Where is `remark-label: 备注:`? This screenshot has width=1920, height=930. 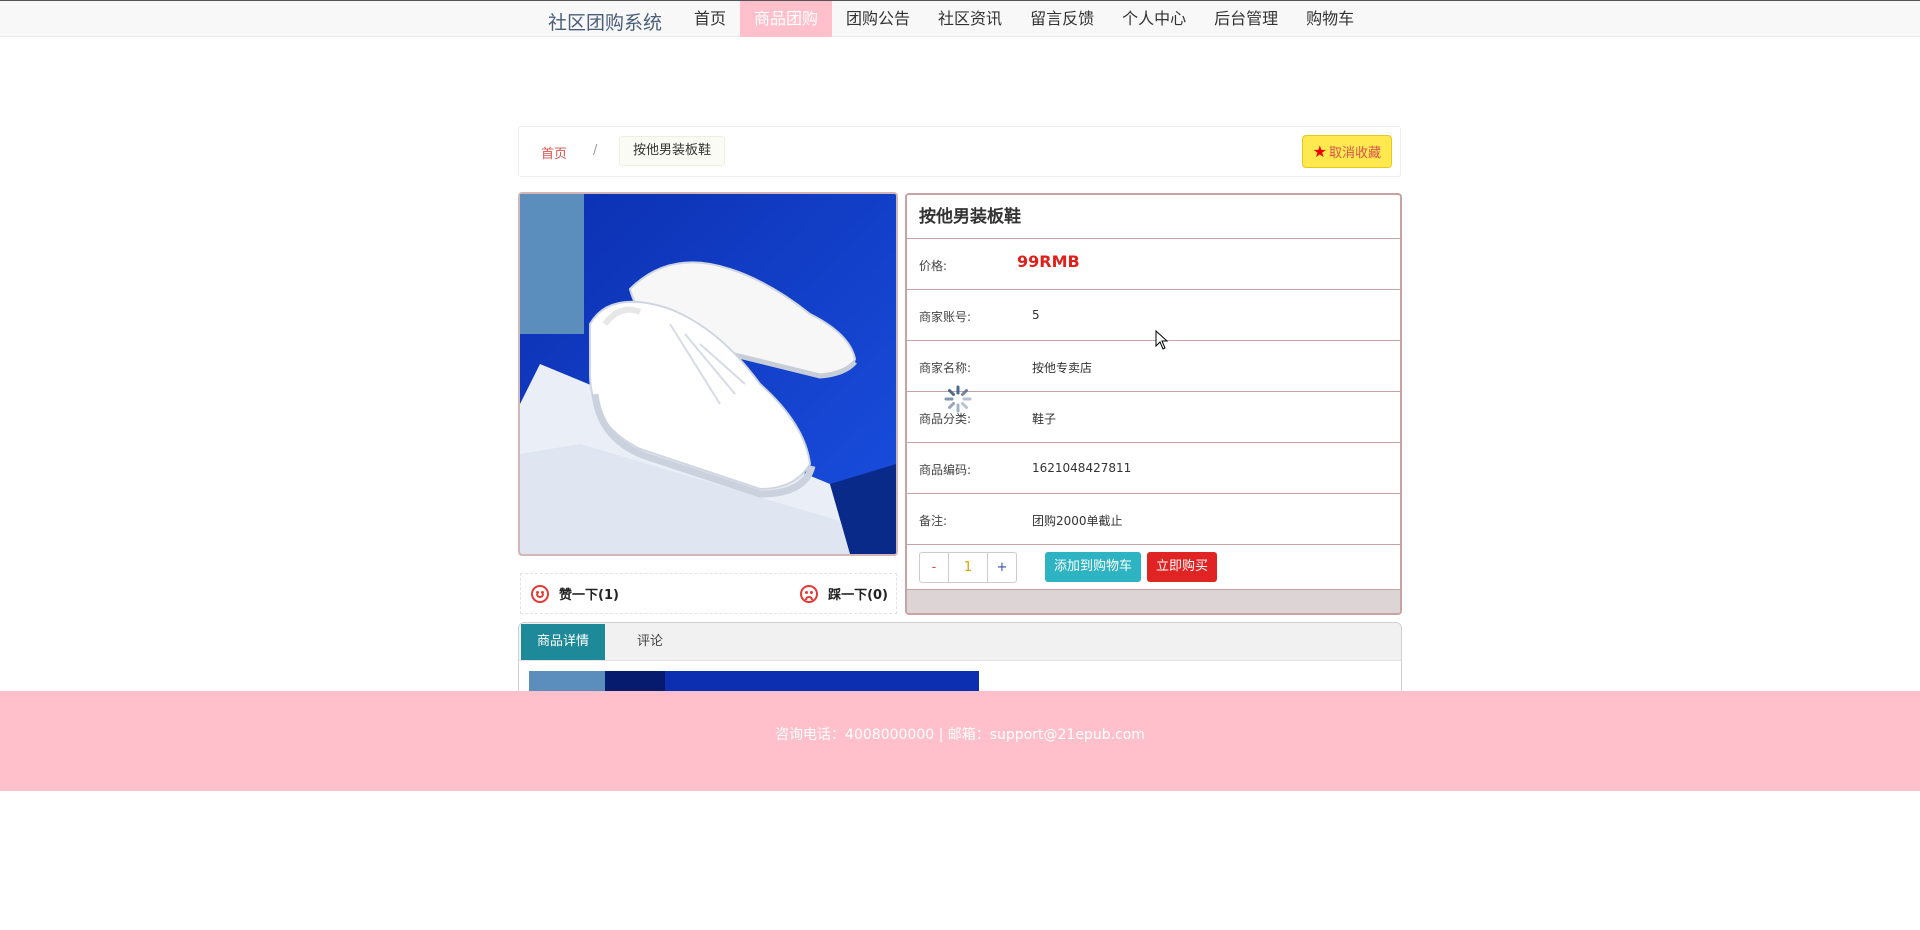
remark-label: 备注: is located at coordinates (933, 521).